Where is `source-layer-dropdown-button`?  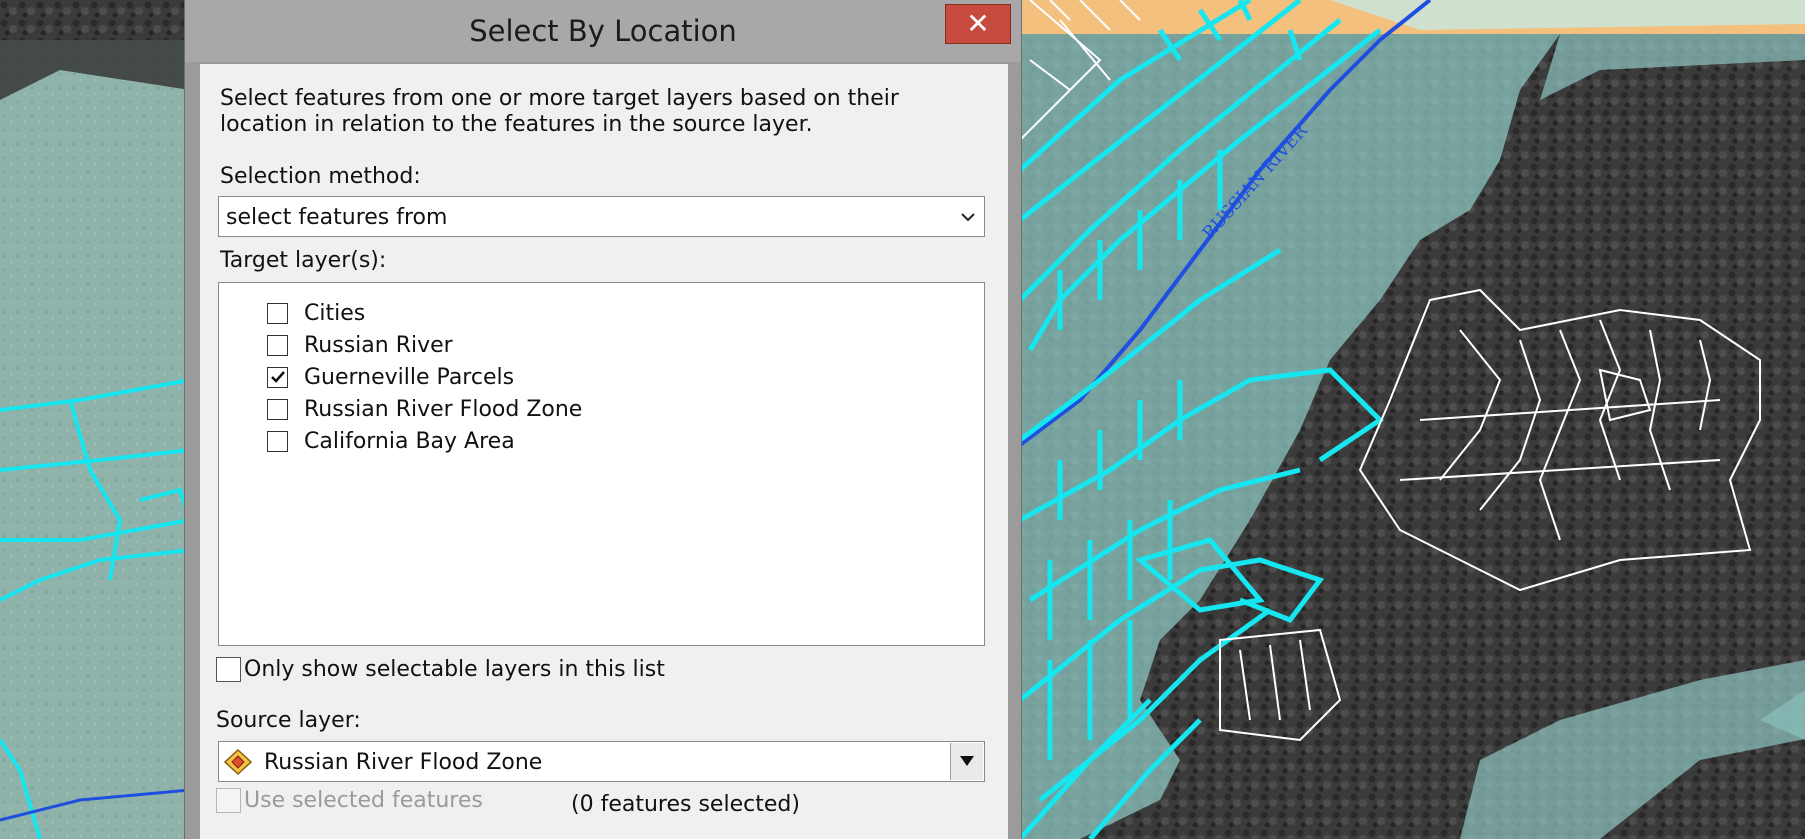
source-layer-dropdown-button is located at coordinates (966, 761).